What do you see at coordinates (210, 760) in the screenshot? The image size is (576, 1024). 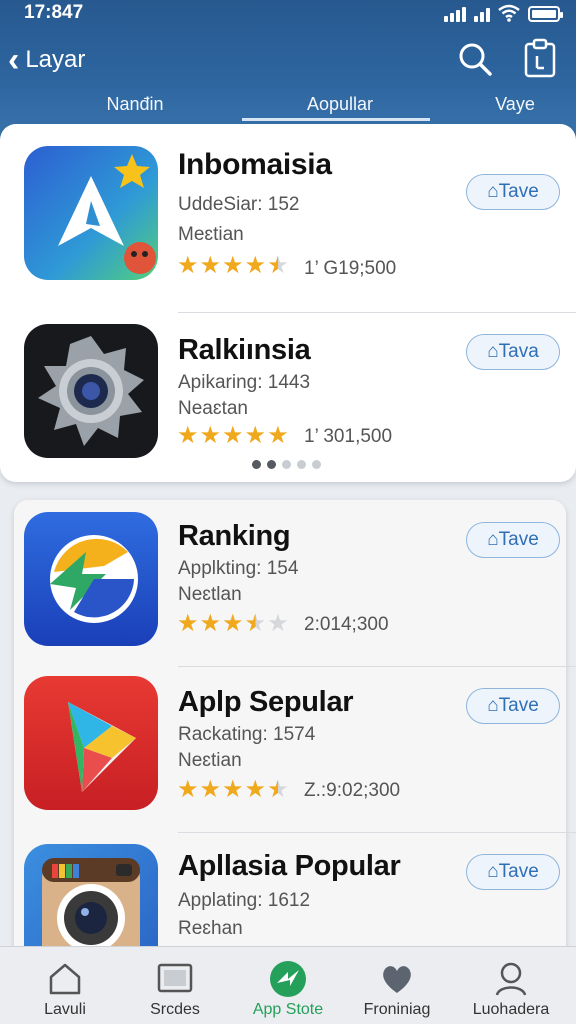 I see `app-category: Neɛtian` at bounding box center [210, 760].